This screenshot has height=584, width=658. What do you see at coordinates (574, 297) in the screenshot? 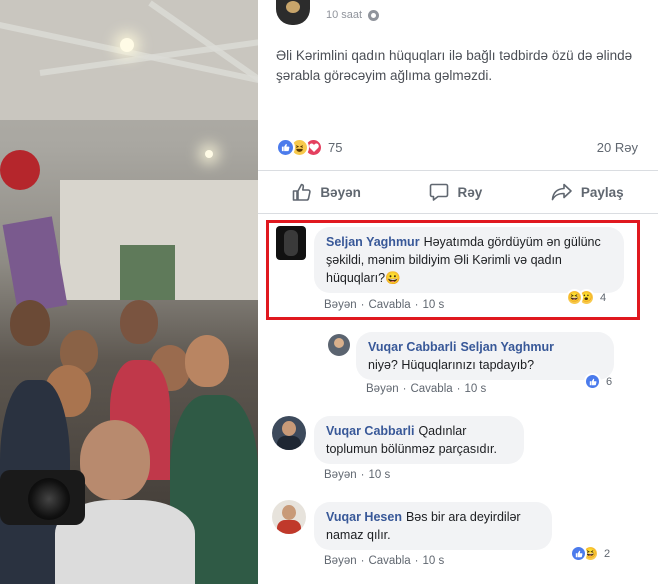
I see `haha-icon: 😆` at bounding box center [574, 297].